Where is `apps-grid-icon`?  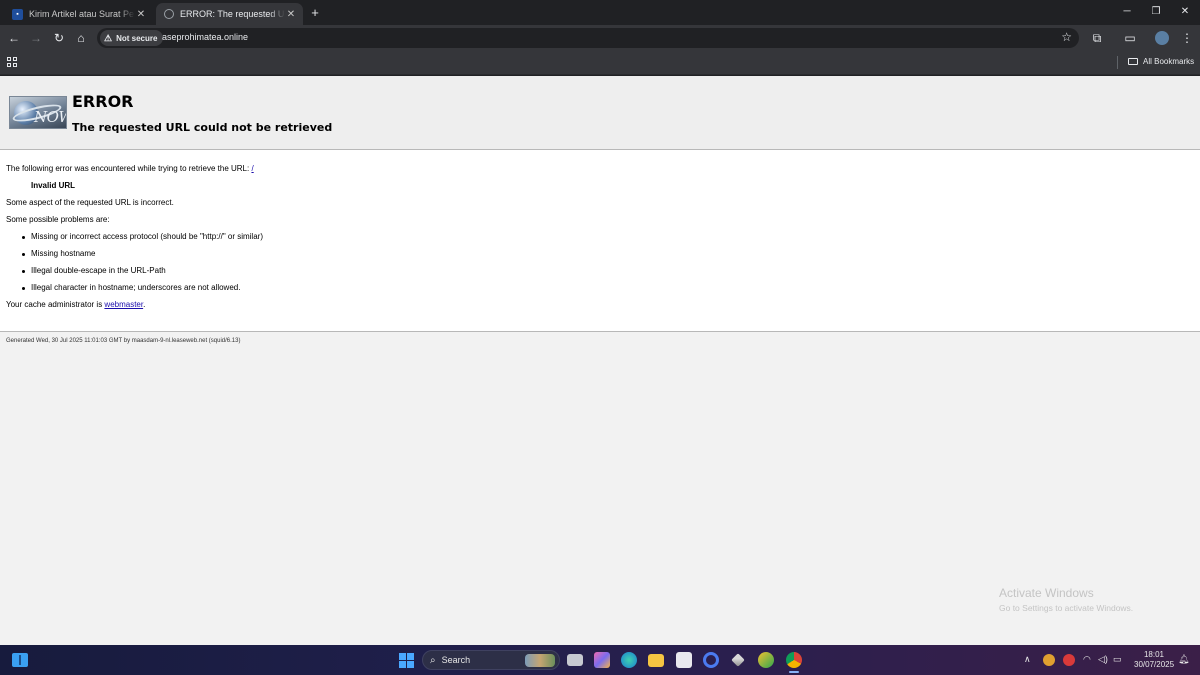
apps-grid-icon is located at coordinates (12, 62).